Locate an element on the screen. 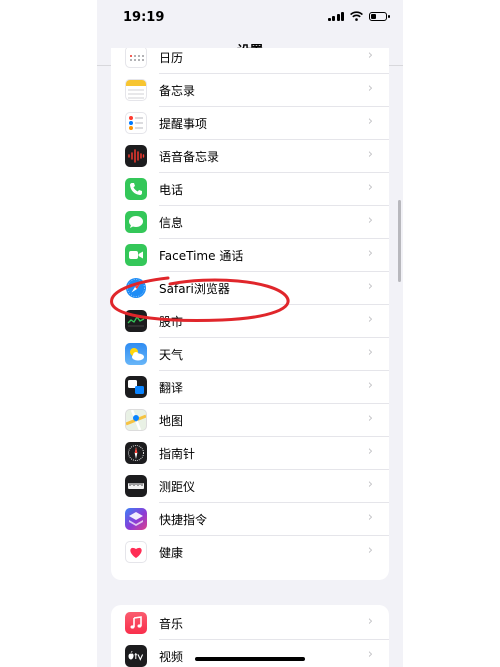 This screenshot has height=667, width=500. settings-row-measure: 测距仪 › is located at coordinates (250, 486).